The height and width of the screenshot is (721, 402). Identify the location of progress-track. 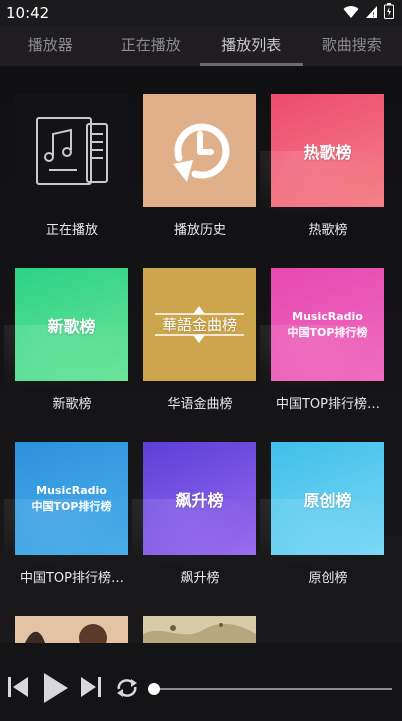
(273, 689).